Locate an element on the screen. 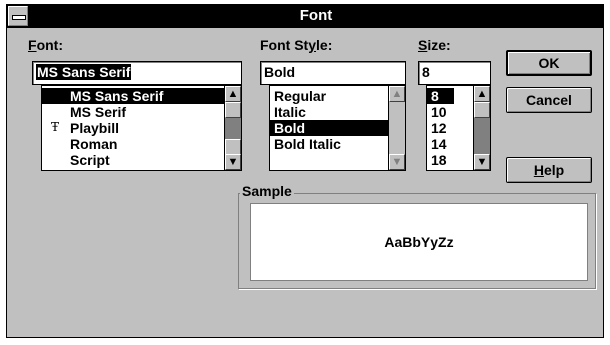 The width and height of the screenshot is (610, 345). font-list-scrollbar: ▲ ▼ is located at coordinates (232, 128).